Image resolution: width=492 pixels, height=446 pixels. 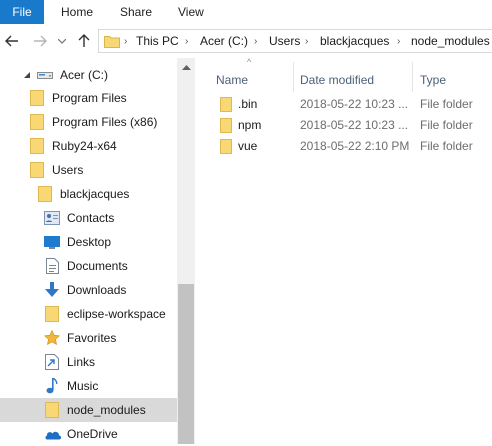 I want to click on up-button, so click(x=84, y=41).